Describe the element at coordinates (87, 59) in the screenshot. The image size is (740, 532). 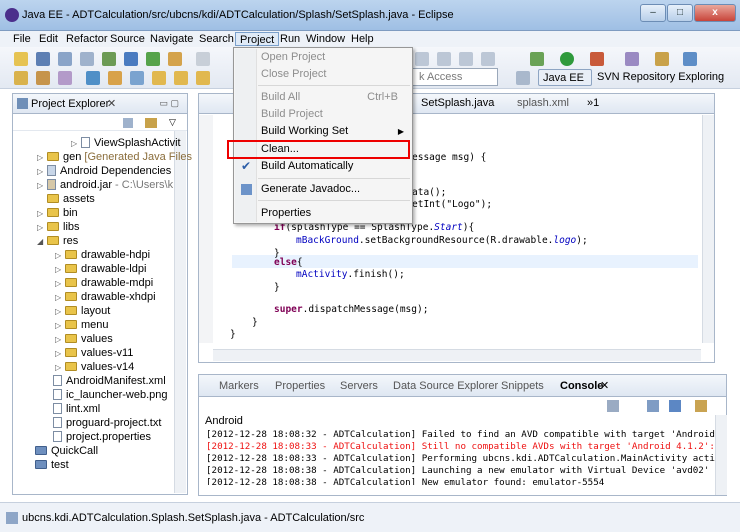
I see `print-icon` at that location.